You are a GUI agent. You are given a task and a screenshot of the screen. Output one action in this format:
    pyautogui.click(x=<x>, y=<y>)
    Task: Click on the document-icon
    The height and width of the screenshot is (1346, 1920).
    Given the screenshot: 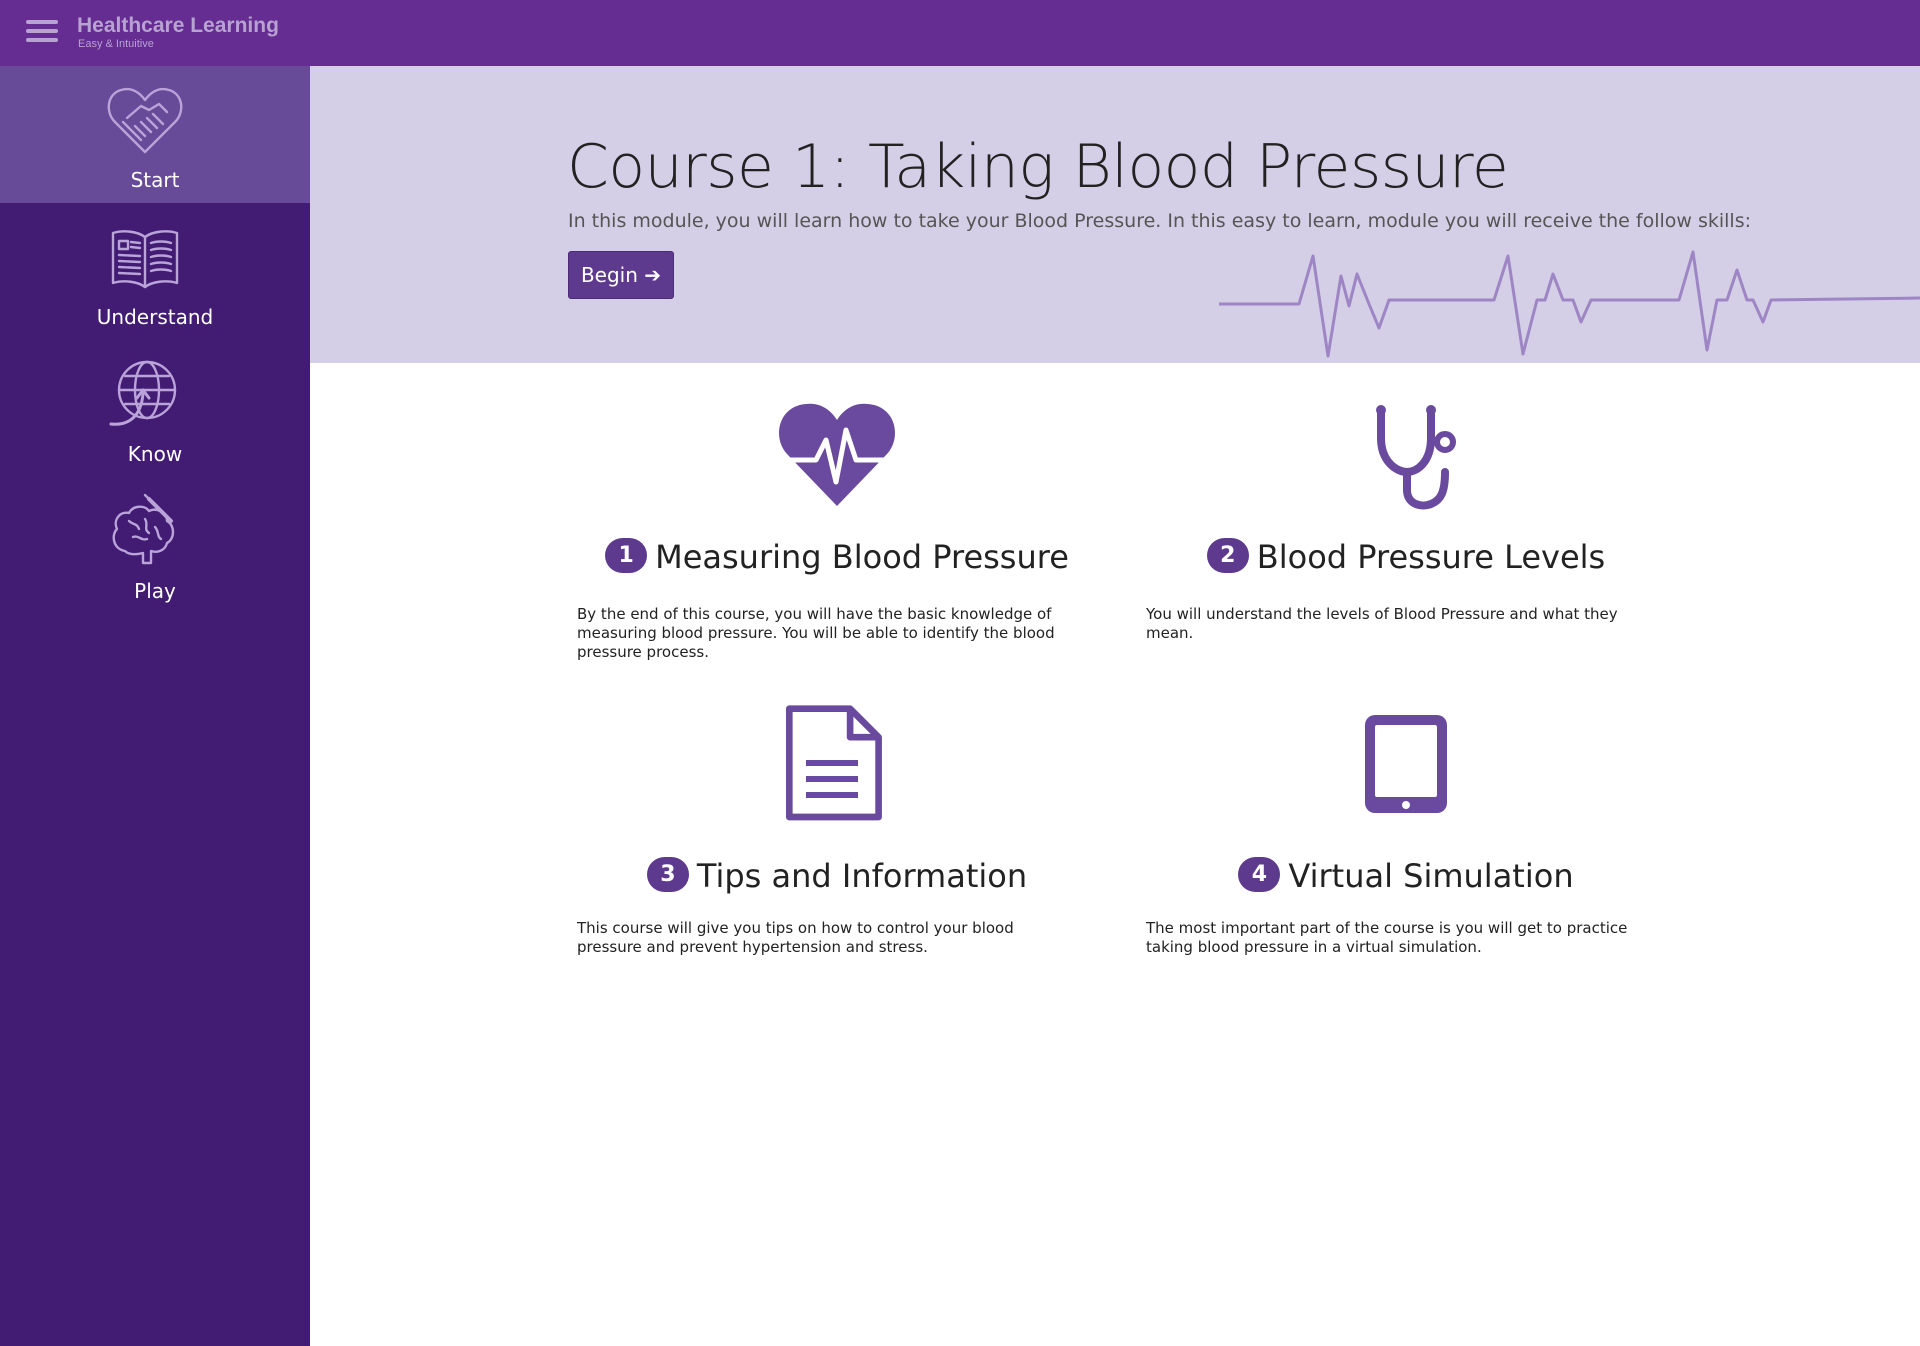 What is the action you would take?
    pyautogui.click(x=833, y=763)
    